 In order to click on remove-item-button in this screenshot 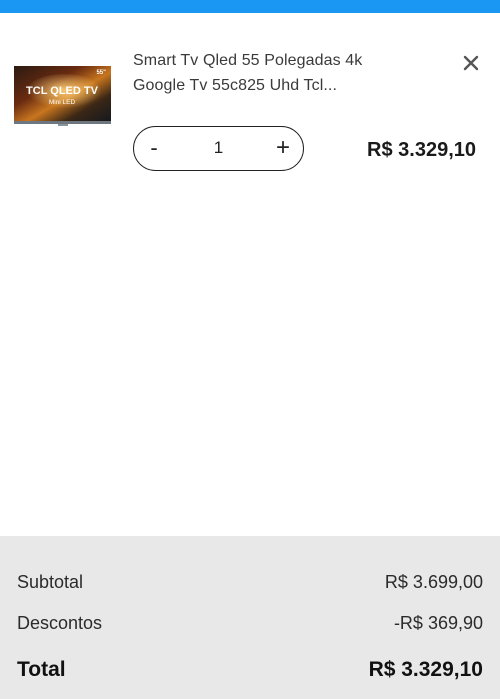, I will do `click(471, 63)`.